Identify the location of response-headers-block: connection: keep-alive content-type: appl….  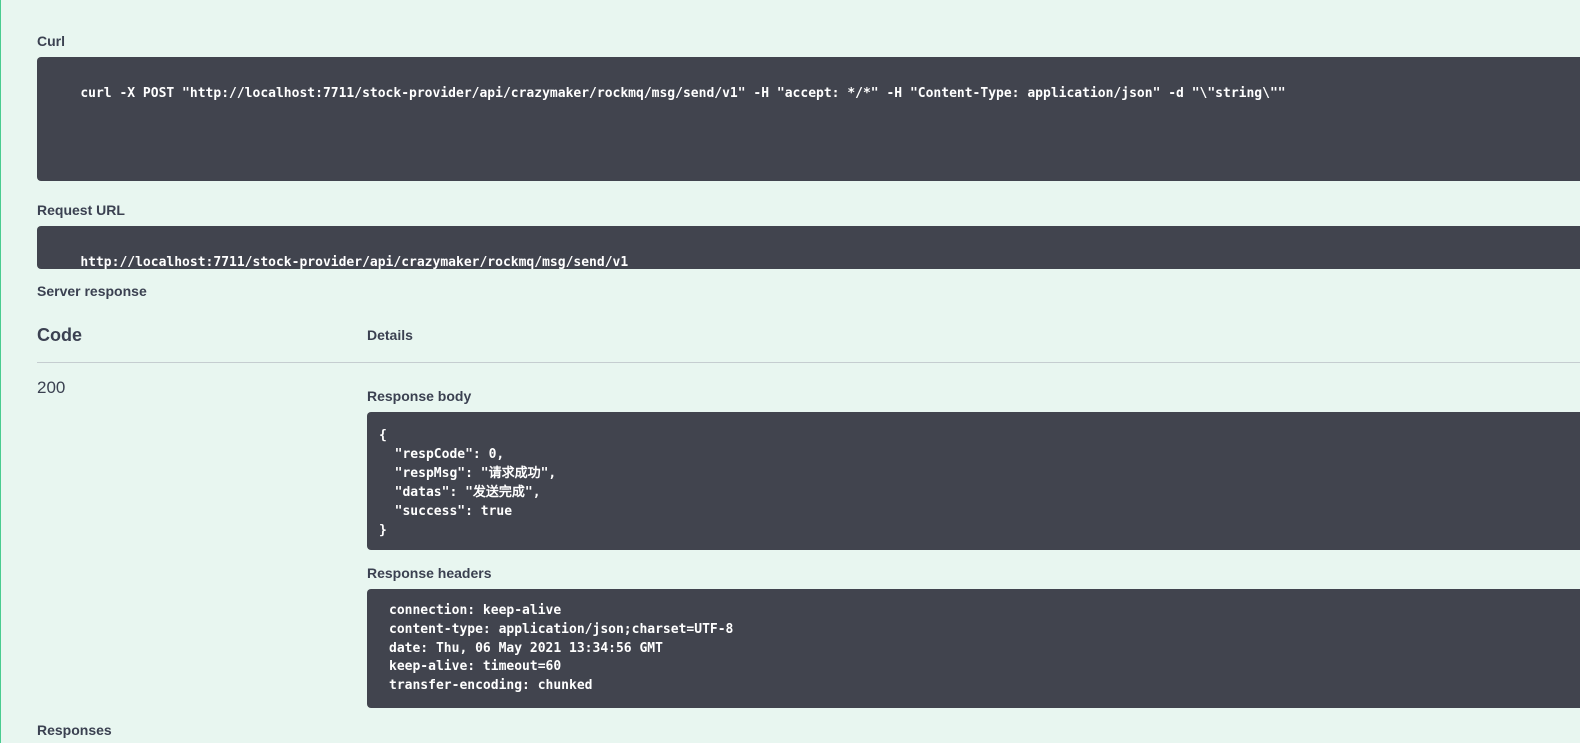
(973, 648).